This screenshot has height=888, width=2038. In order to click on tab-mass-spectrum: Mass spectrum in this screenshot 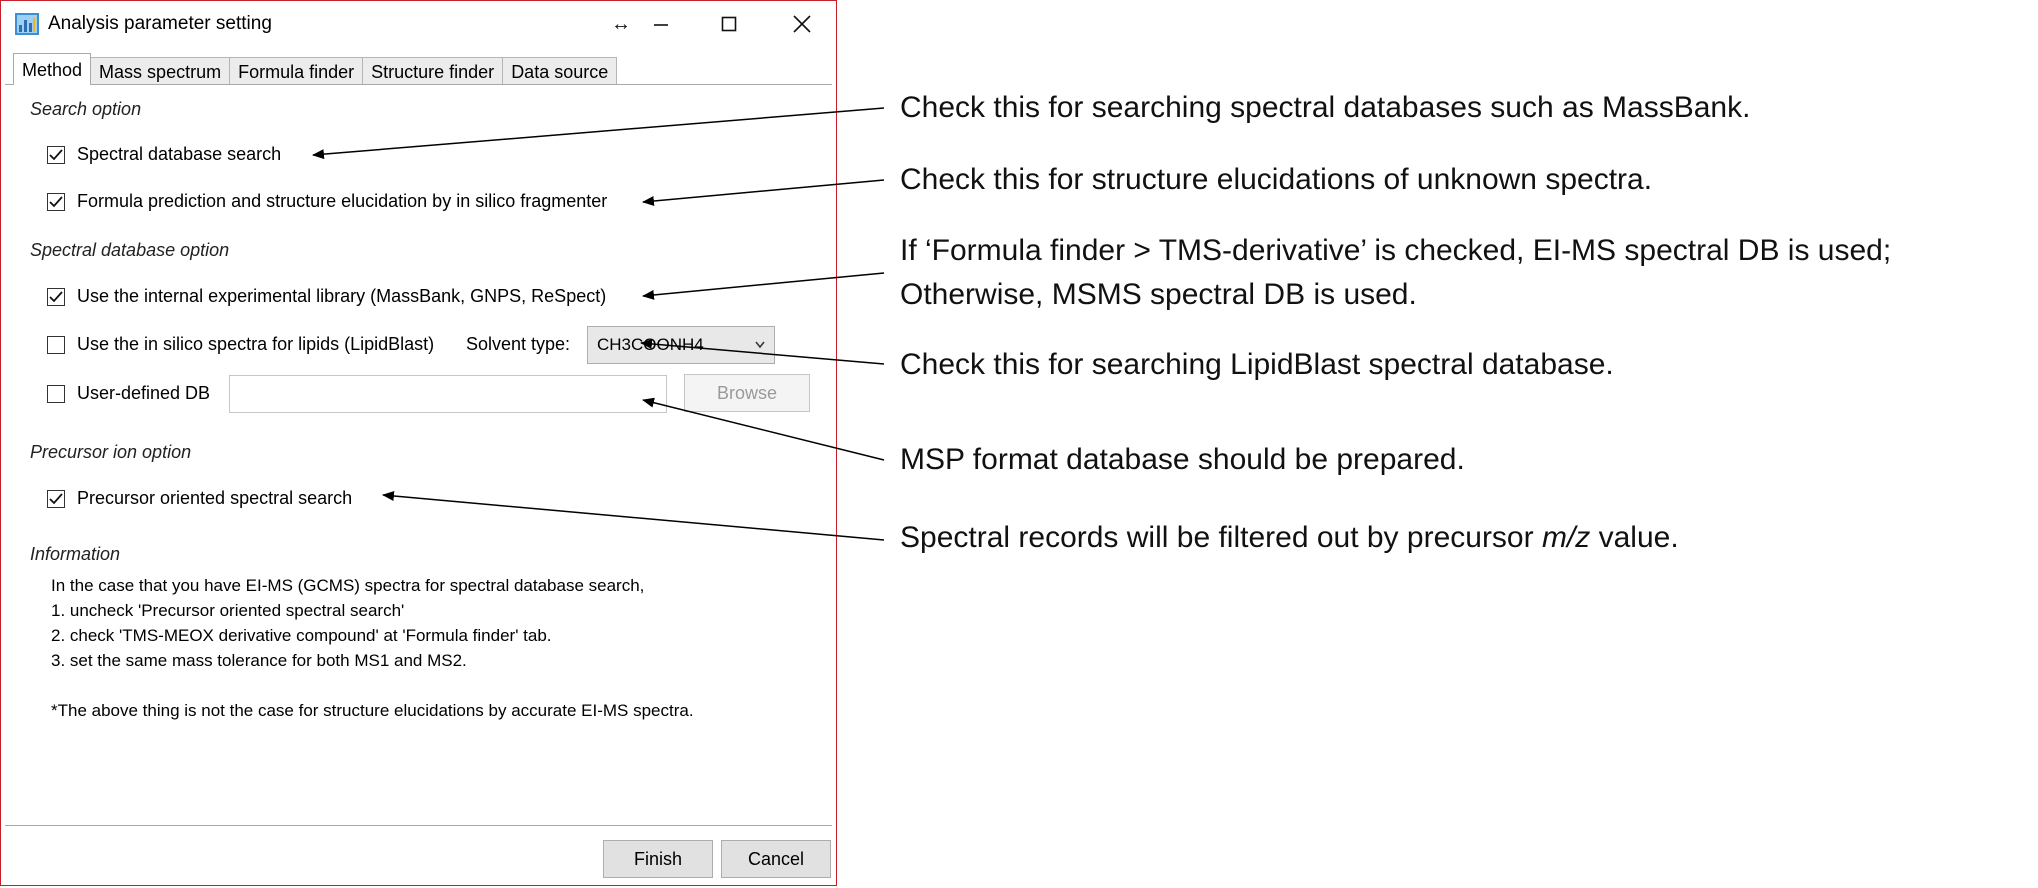, I will do `click(160, 71)`.